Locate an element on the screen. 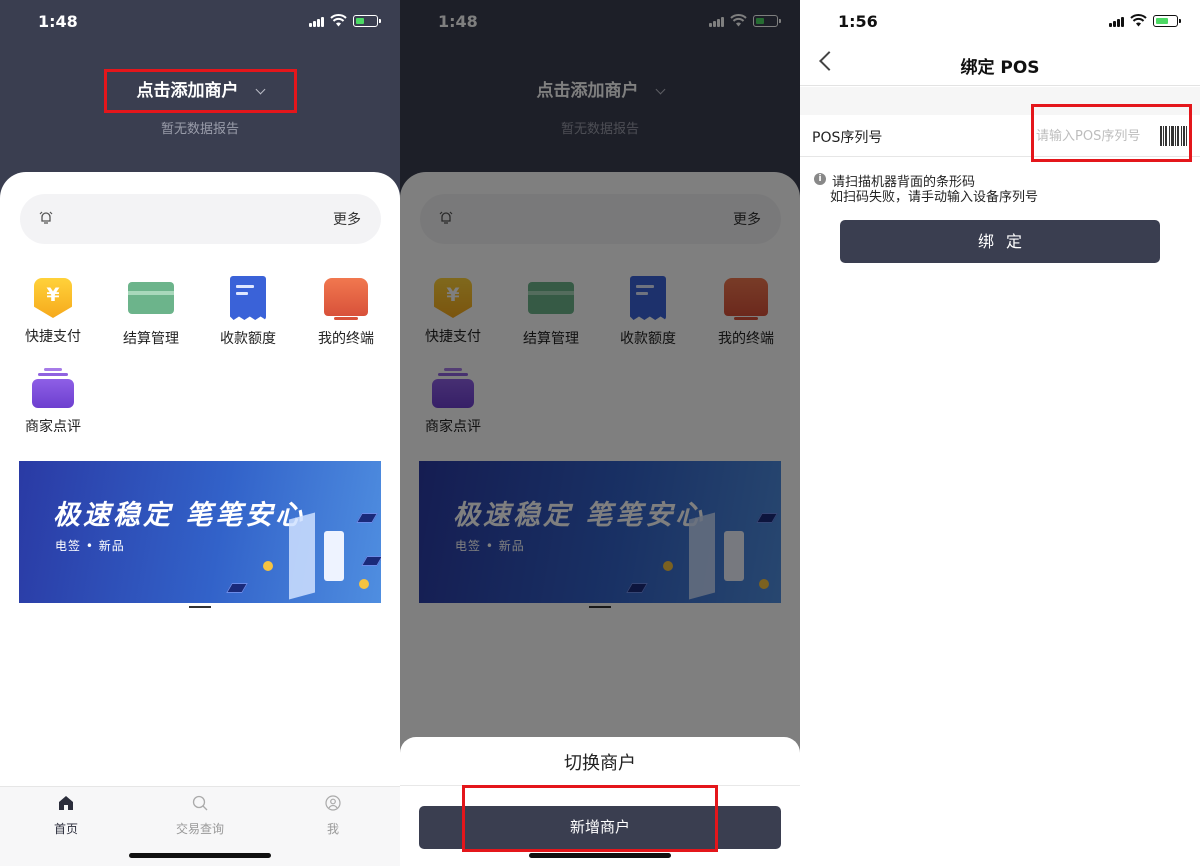  grid-item-review: 商家点评 is located at coordinates (53, 402).